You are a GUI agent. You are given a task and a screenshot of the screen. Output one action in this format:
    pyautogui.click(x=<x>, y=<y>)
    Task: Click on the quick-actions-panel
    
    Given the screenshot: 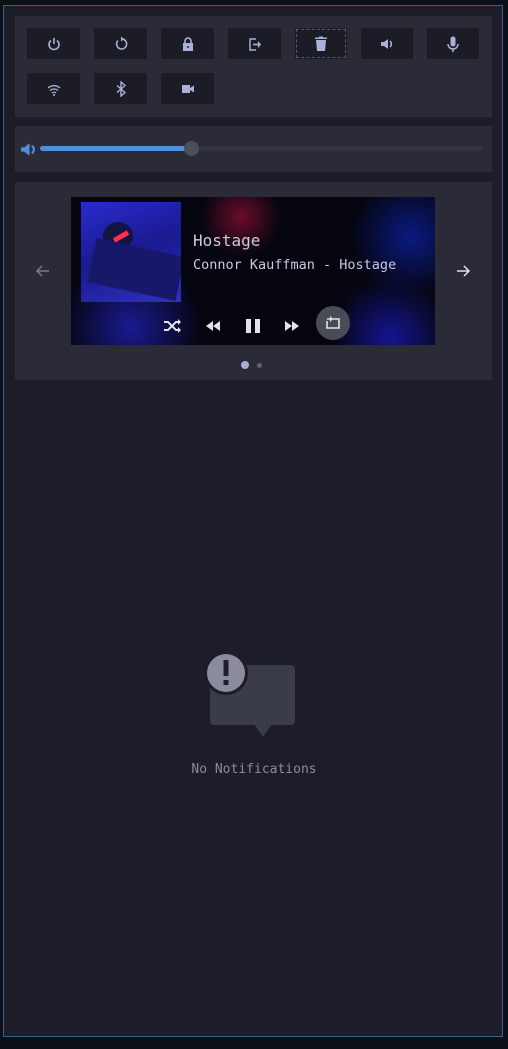 What is the action you would take?
    pyautogui.click(x=253, y=66)
    